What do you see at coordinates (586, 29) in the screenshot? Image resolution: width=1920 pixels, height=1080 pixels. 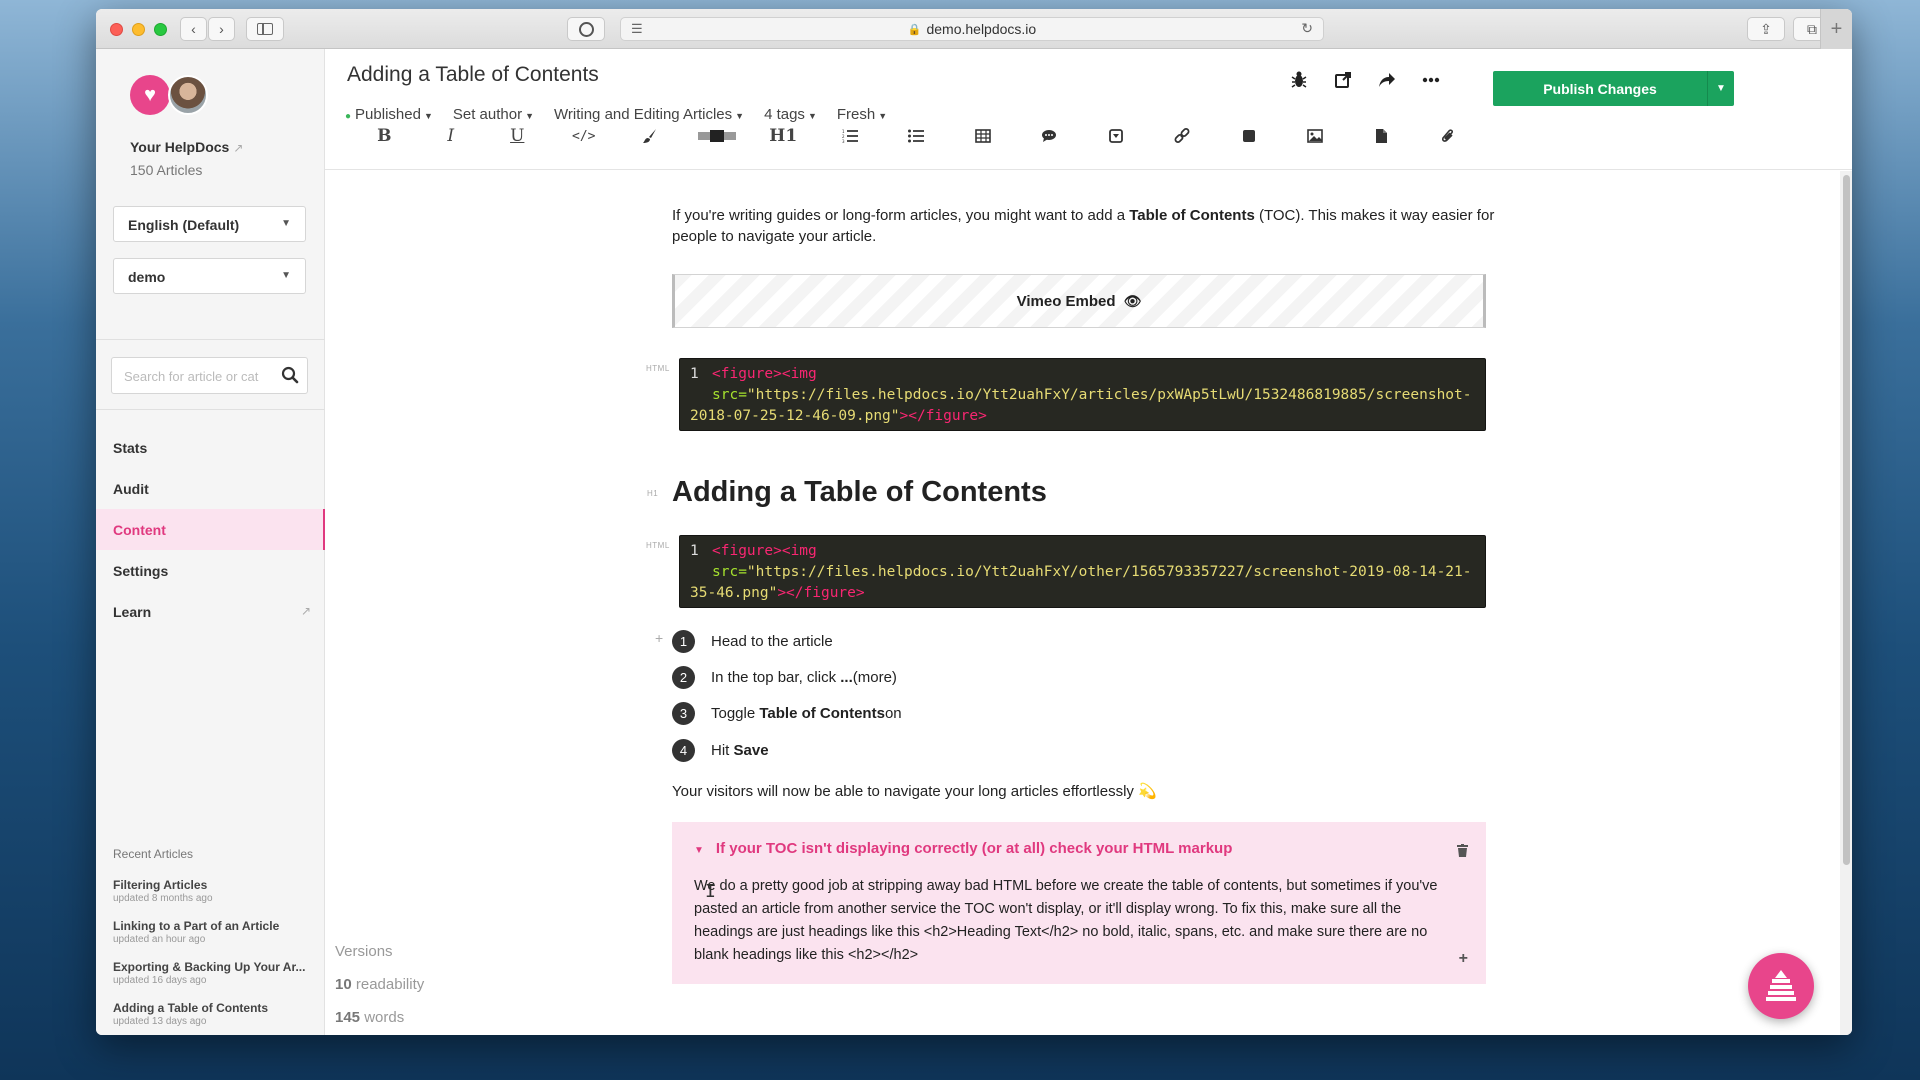 I see `password-button` at bounding box center [586, 29].